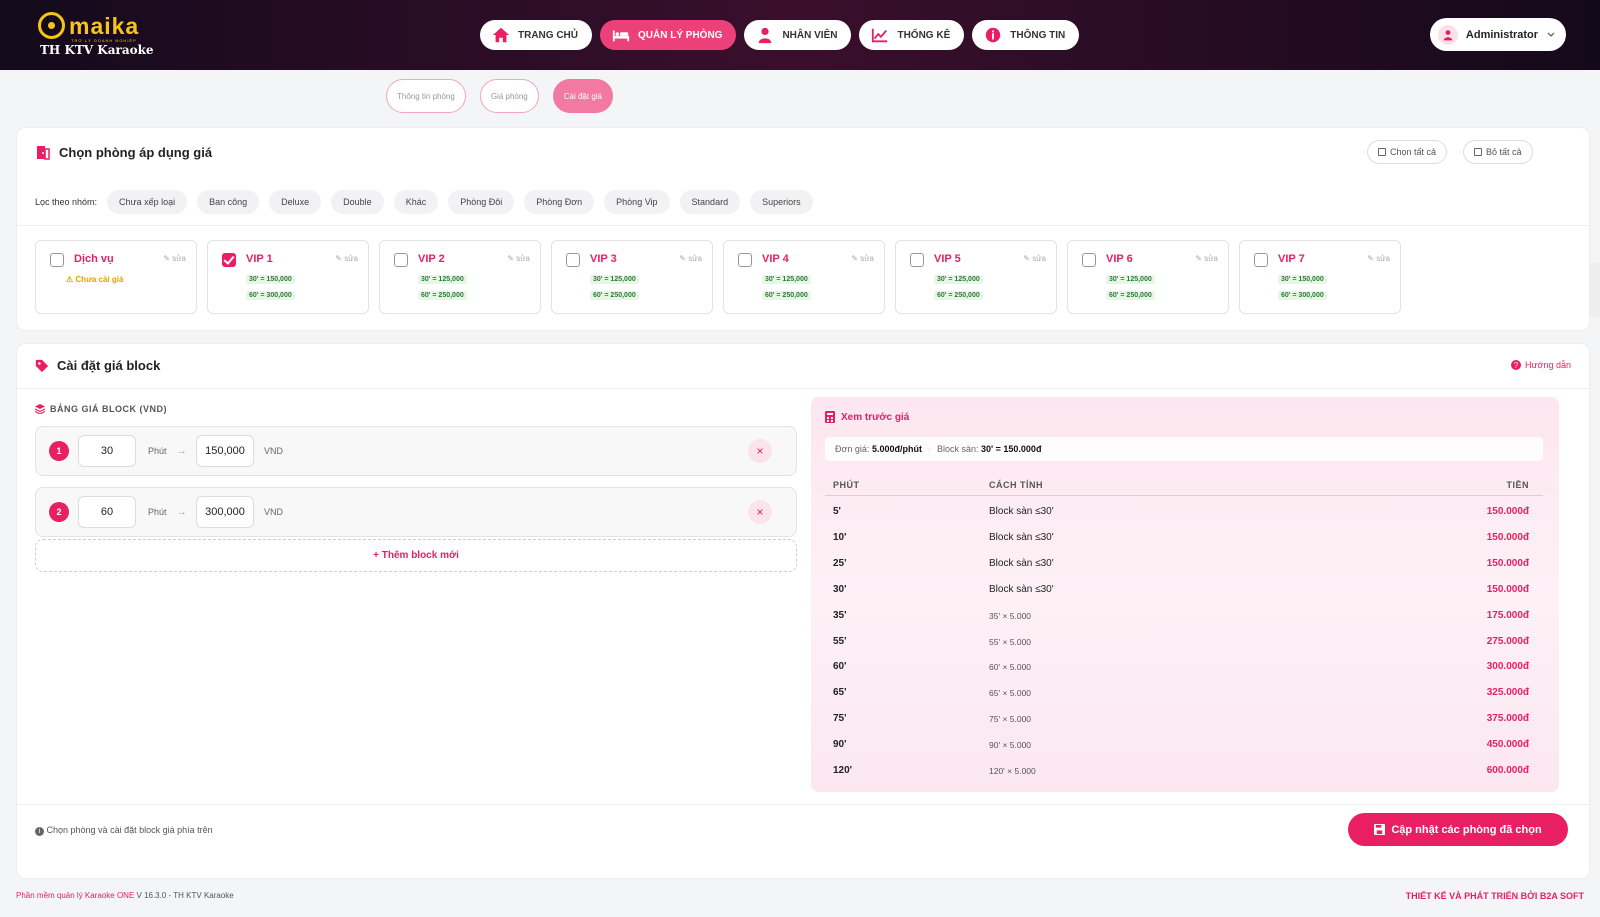 The image size is (1600, 917). Describe the element at coordinates (357, 202) in the screenshot. I see `filter-chip: Double` at that location.